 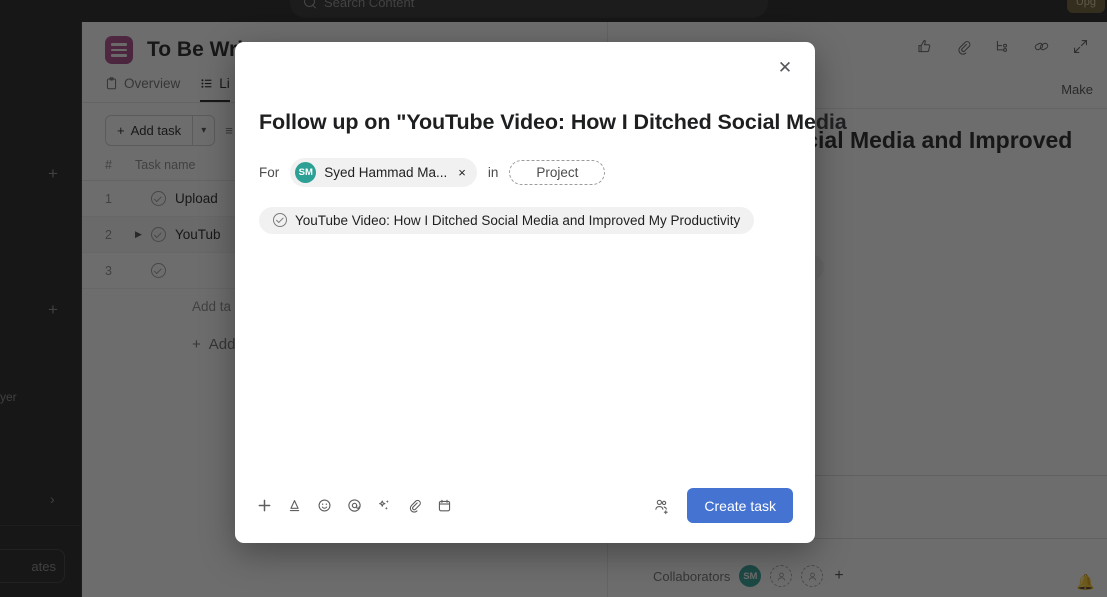 What do you see at coordinates (269, 172) in the screenshot?
I see `for-label: For` at bounding box center [269, 172].